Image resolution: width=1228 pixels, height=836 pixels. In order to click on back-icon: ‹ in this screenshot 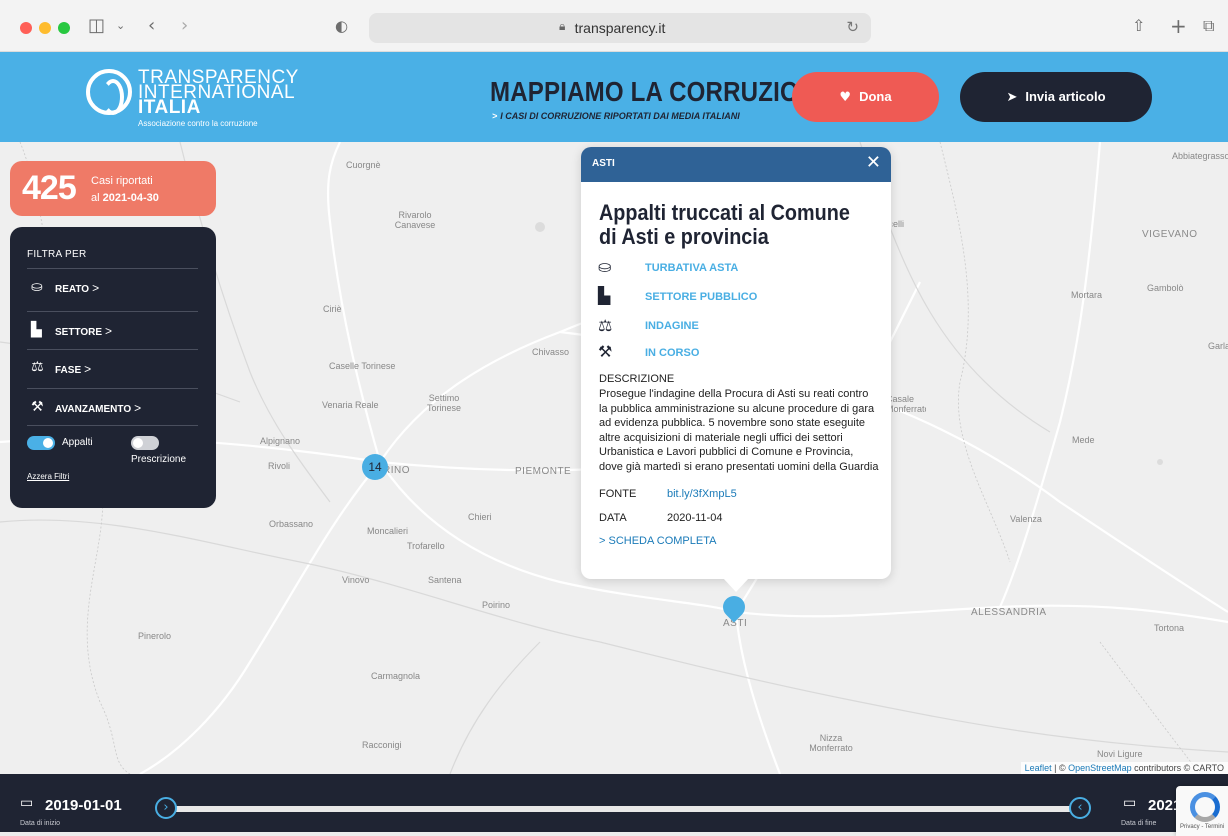, I will do `click(151, 26)`.